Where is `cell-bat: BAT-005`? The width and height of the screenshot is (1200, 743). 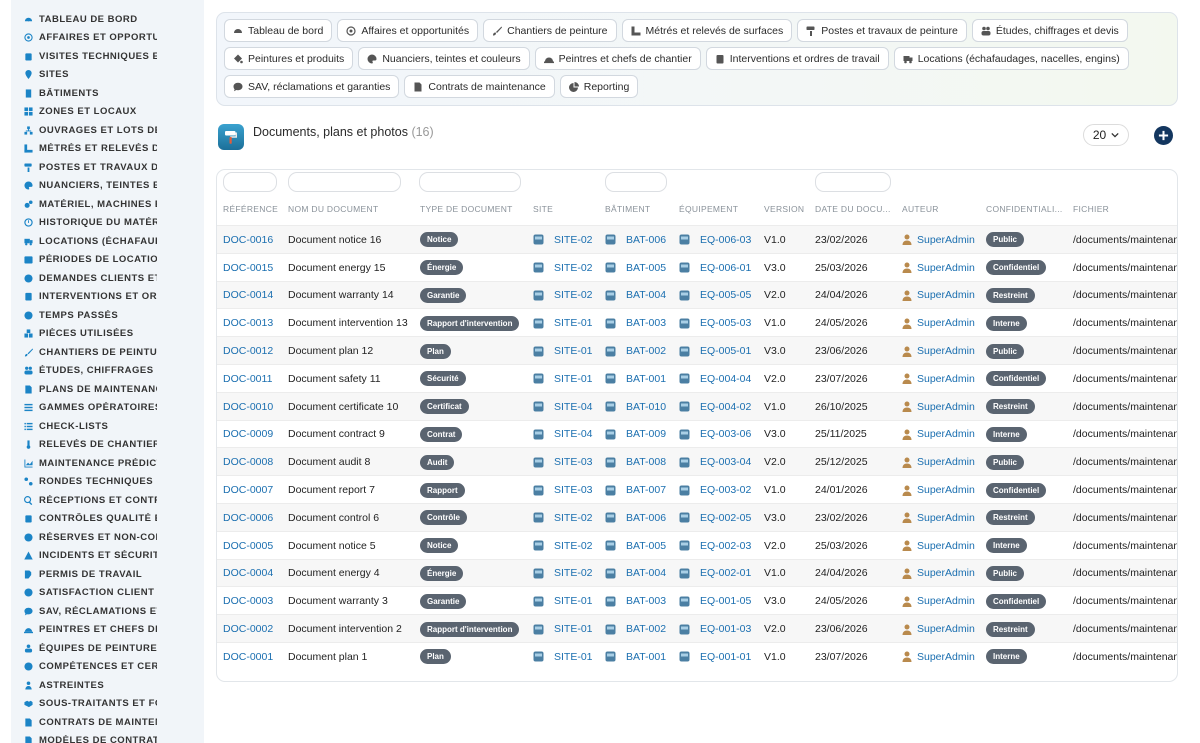 cell-bat: BAT-005 is located at coordinates (635, 546).